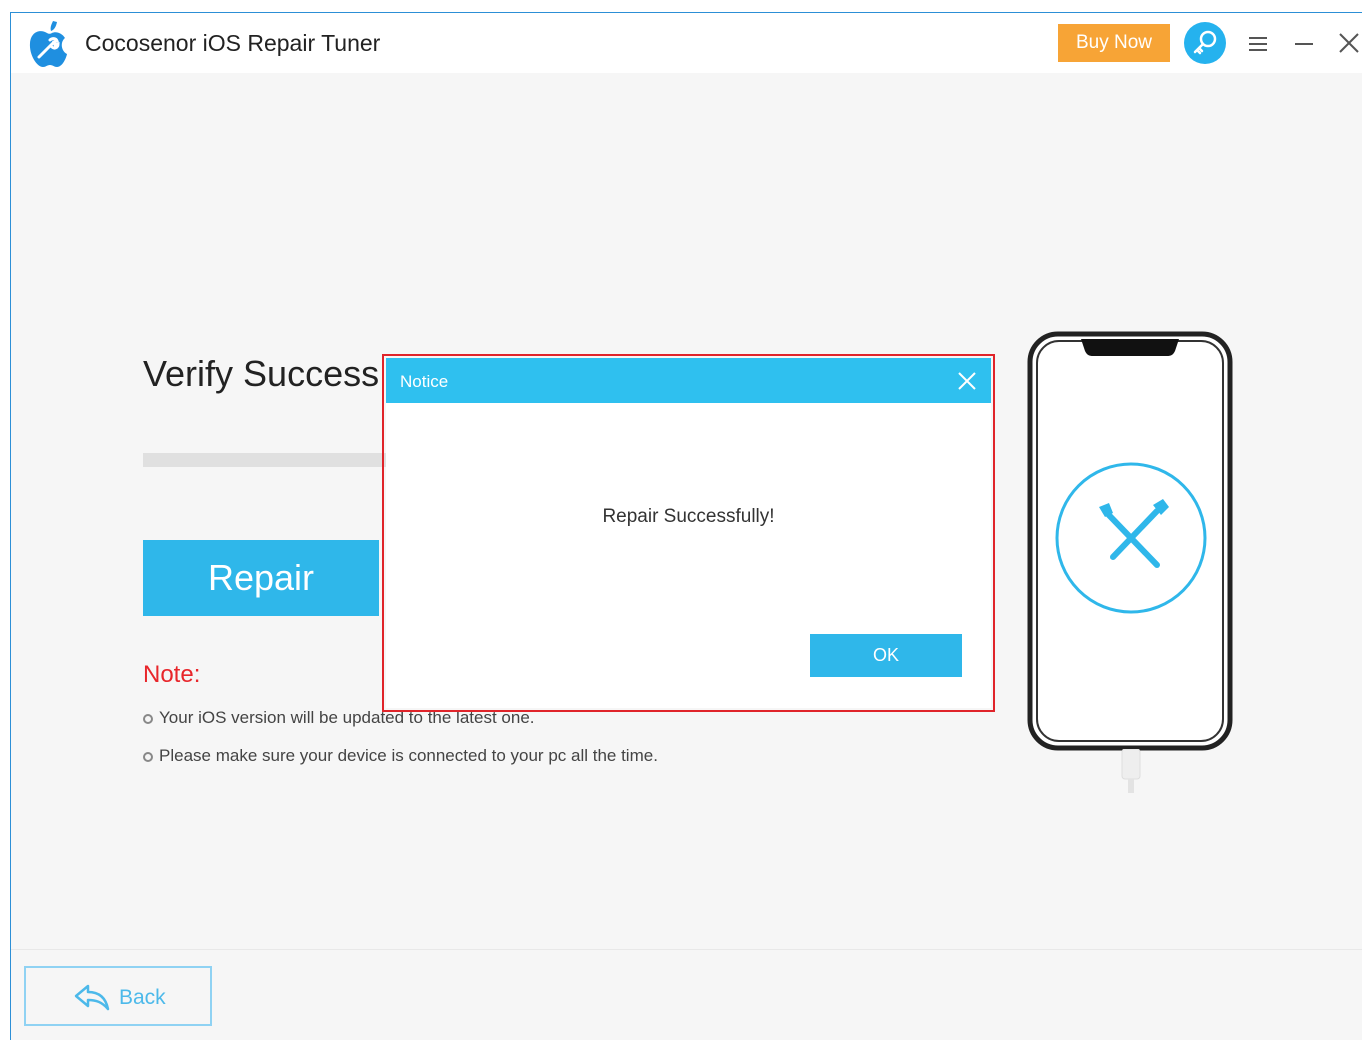 This screenshot has height=1040, width=1362. Describe the element at coordinates (1258, 44) in the screenshot. I see `menu-icon` at that location.